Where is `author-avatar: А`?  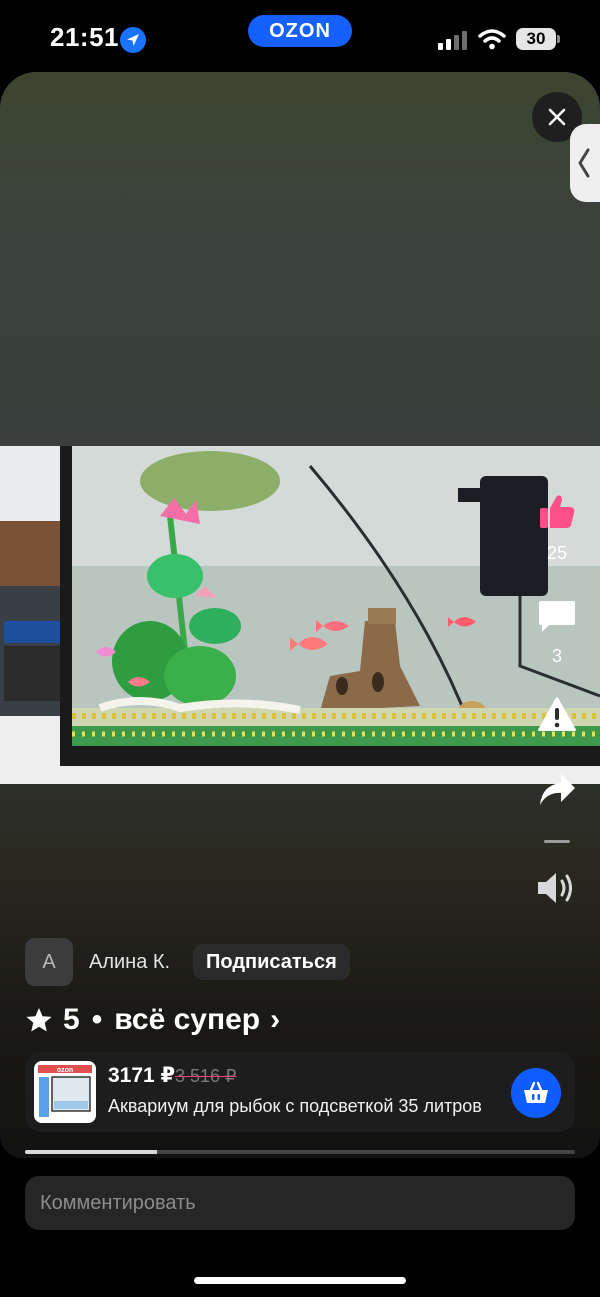 author-avatar: А is located at coordinates (49, 962).